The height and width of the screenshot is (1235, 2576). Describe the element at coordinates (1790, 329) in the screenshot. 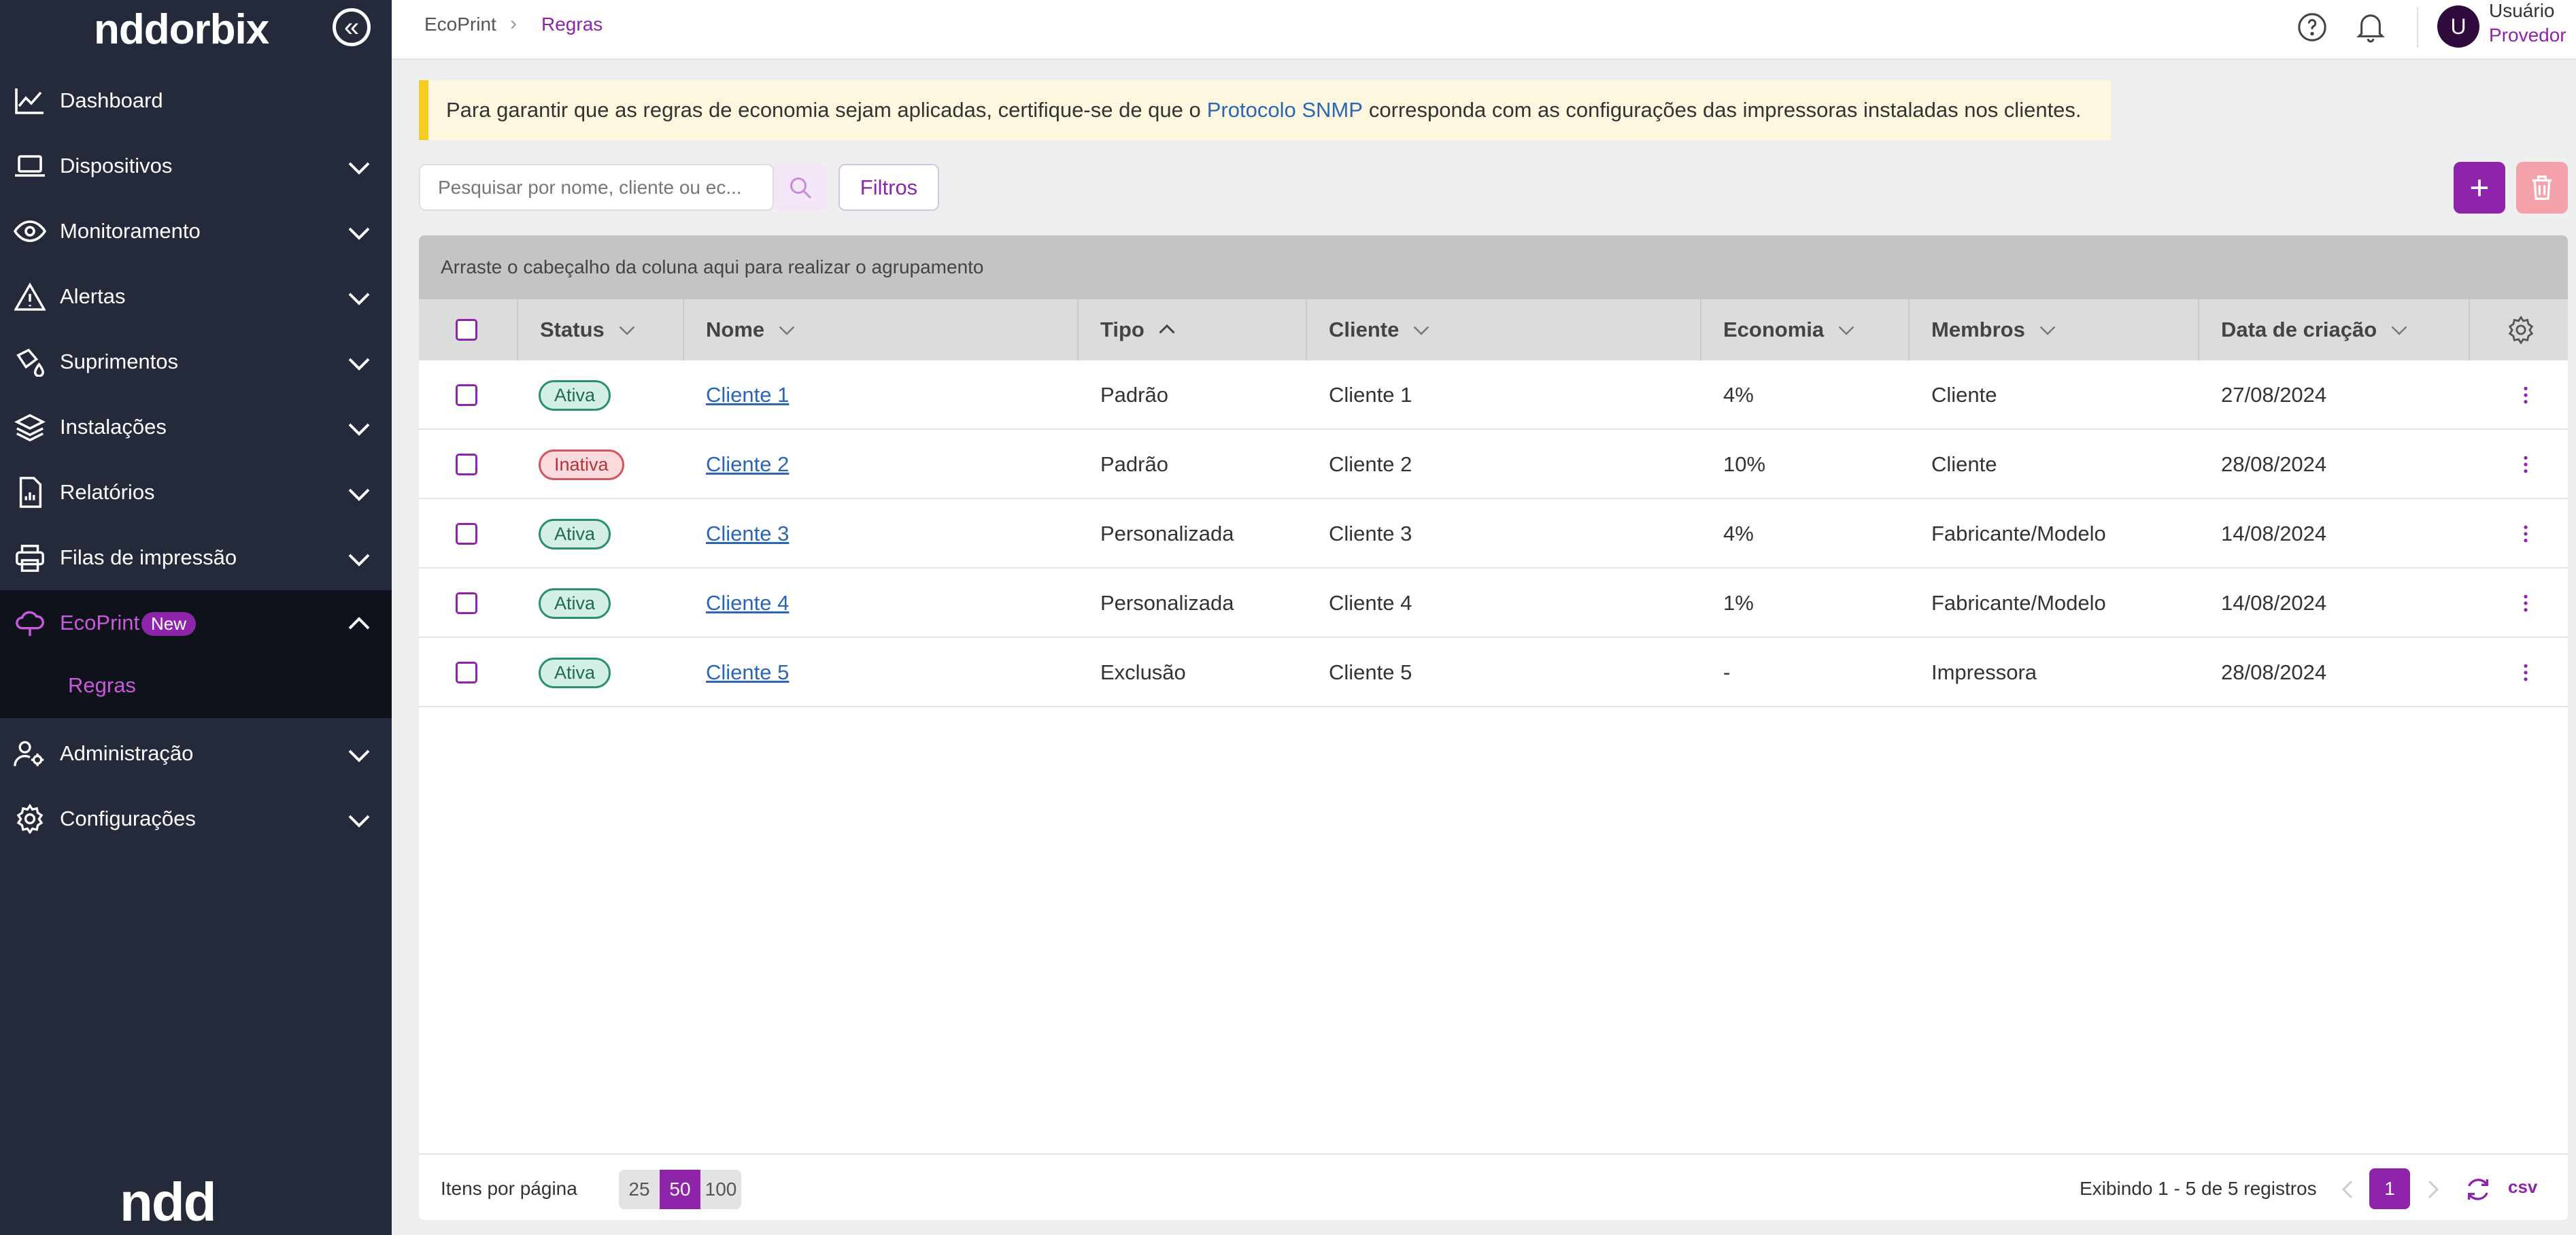

I see `column-header-economia: Economia` at that location.